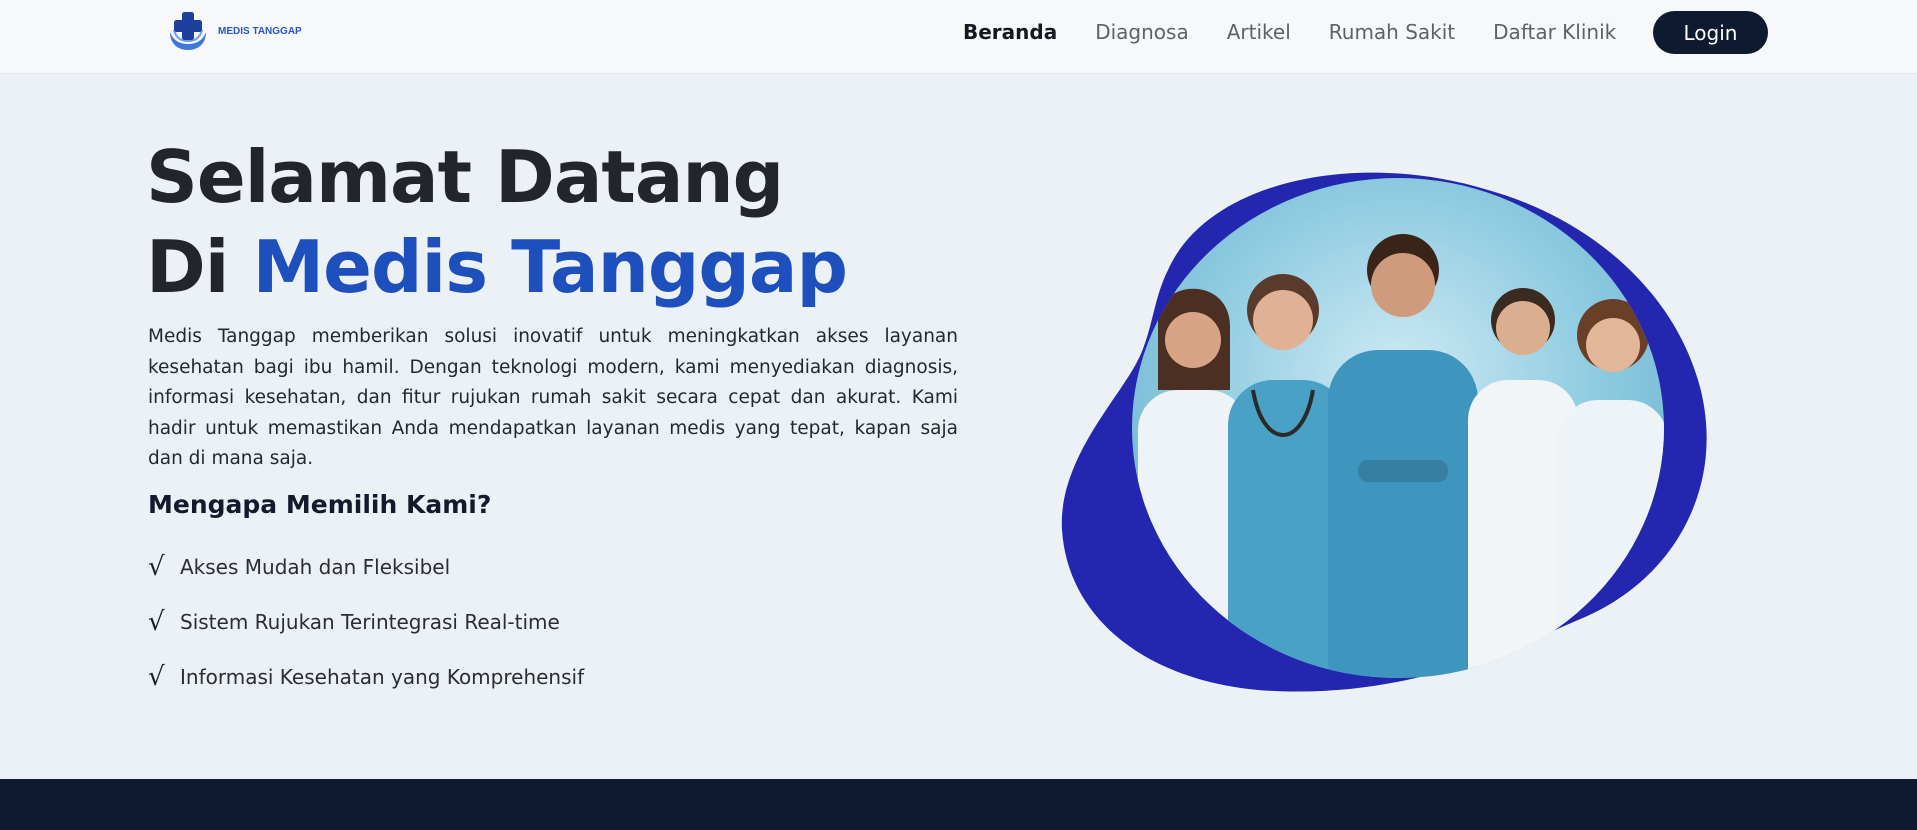 The width and height of the screenshot is (1917, 830). What do you see at coordinates (550, 267) in the screenshot?
I see `hero-title-brand: Medis Tanggap` at bounding box center [550, 267].